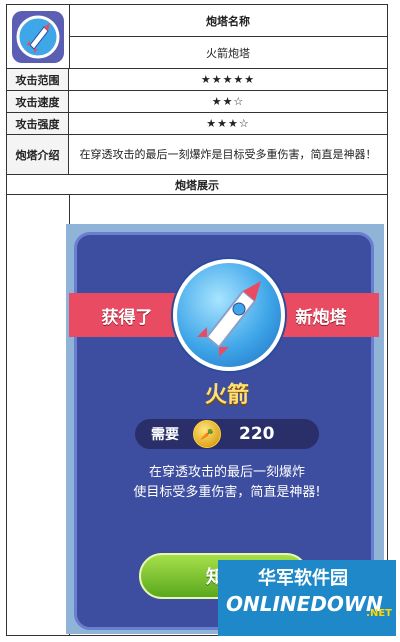 This screenshot has height=642, width=400. Describe the element at coordinates (304, 604) in the screenshot. I see `watermark-en: ONLINEDOWN` at that location.